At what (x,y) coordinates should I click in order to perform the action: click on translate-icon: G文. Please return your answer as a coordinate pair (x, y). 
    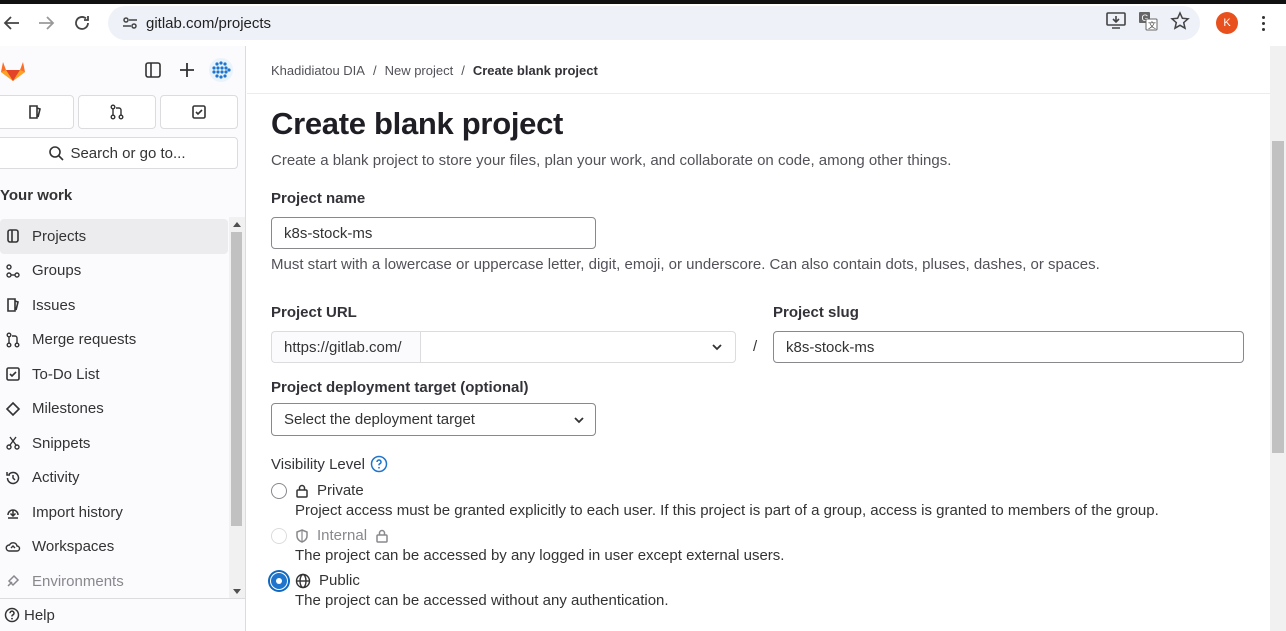
    Looking at the image, I should click on (1148, 23).